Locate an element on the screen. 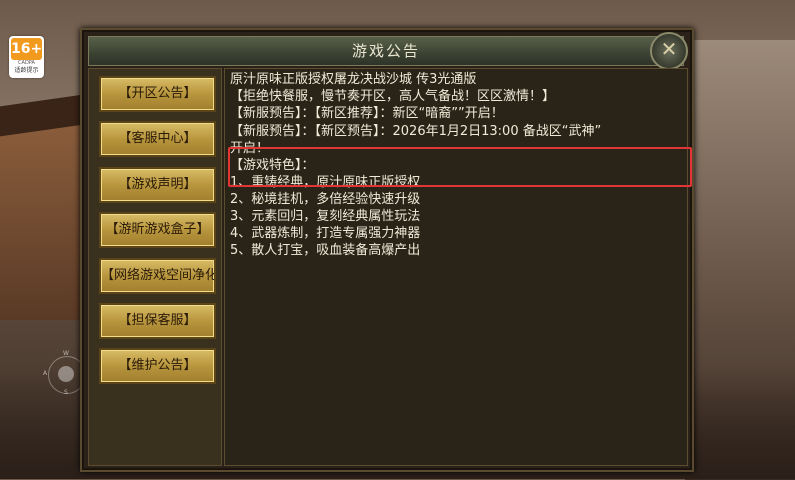 The image size is (795, 480). sidebar-item-guarantee-service: 【担保客服】 is located at coordinates (157, 321).